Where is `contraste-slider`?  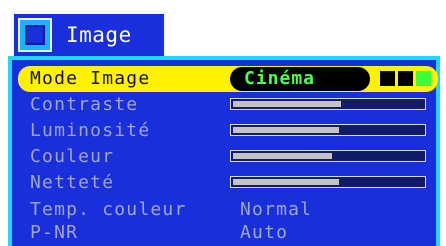
contraste-slider is located at coordinates (328, 104).